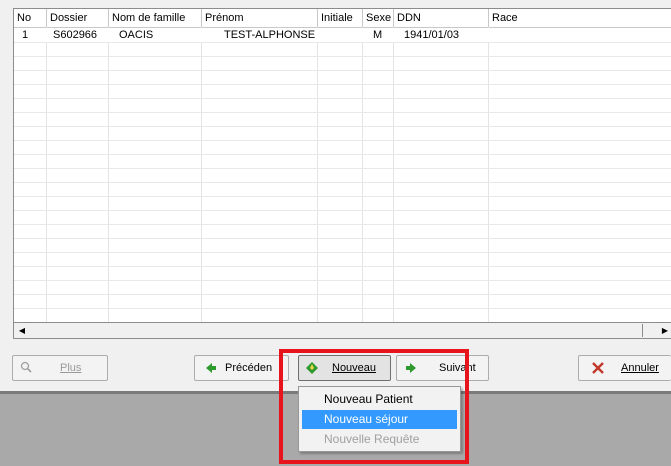 The width and height of the screenshot is (671, 466). What do you see at coordinates (75, 35) in the screenshot?
I see `cell-dossier: S602966` at bounding box center [75, 35].